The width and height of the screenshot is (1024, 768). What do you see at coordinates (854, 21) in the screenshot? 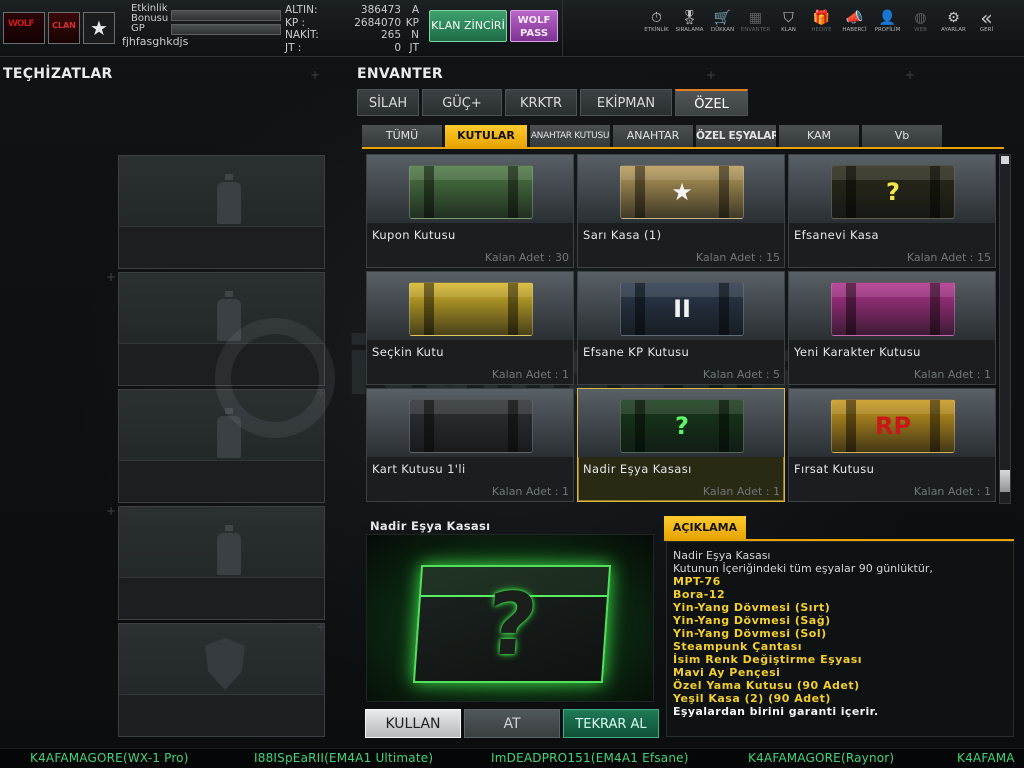
I see `nav-haberci̇: 📣 HABERCİ` at bounding box center [854, 21].